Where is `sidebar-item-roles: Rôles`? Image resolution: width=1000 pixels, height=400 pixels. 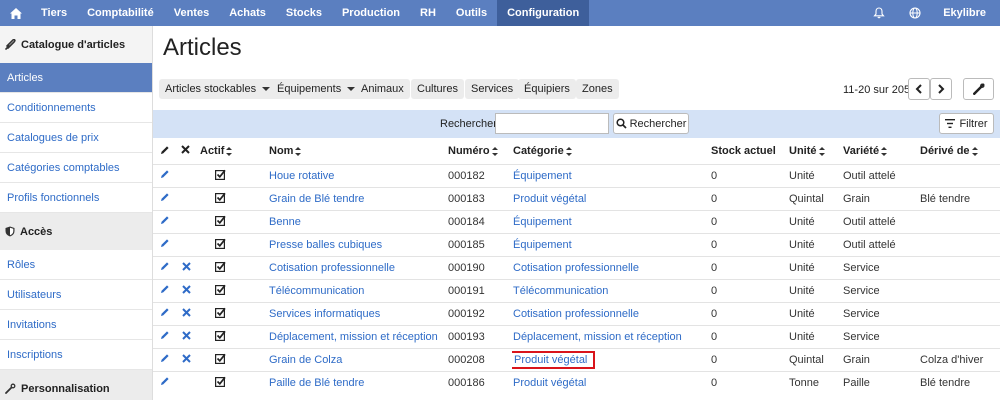
sidebar-item-roles: Rôles is located at coordinates (76, 265).